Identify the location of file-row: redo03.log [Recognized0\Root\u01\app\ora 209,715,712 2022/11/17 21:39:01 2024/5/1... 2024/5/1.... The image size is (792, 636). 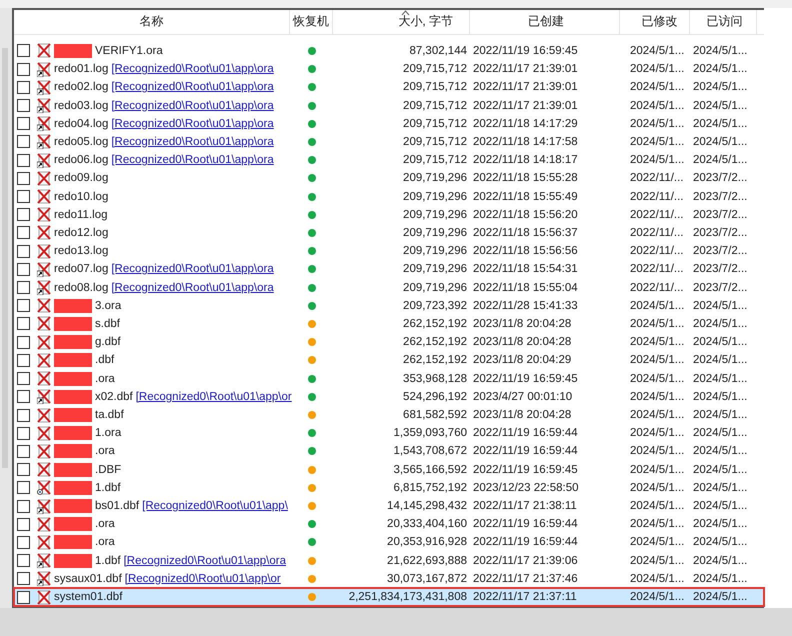
(389, 105).